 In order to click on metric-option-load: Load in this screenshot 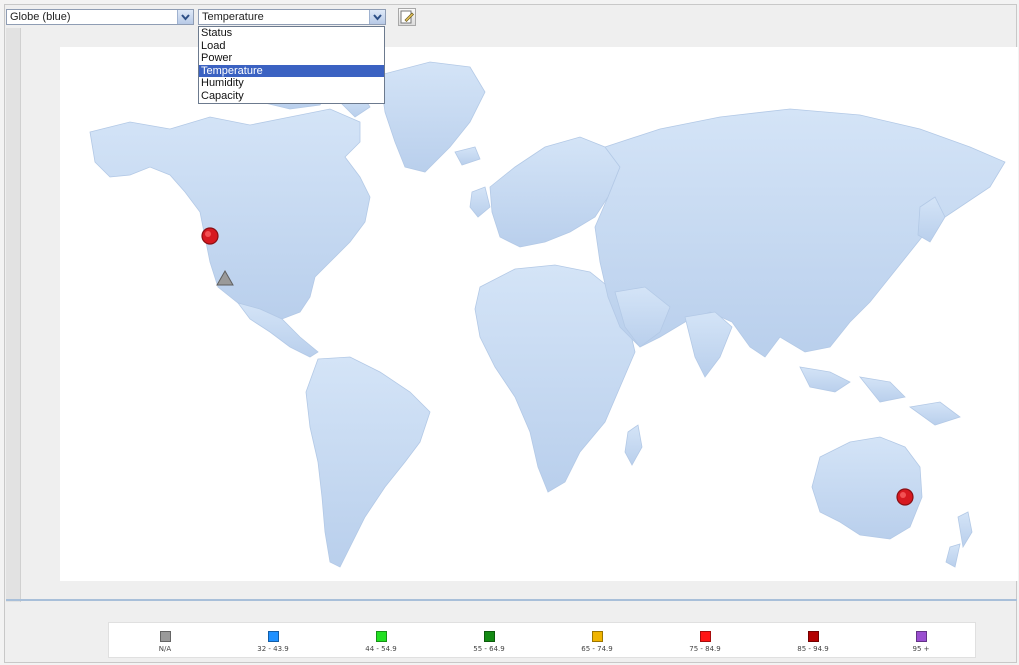, I will do `click(291, 46)`.